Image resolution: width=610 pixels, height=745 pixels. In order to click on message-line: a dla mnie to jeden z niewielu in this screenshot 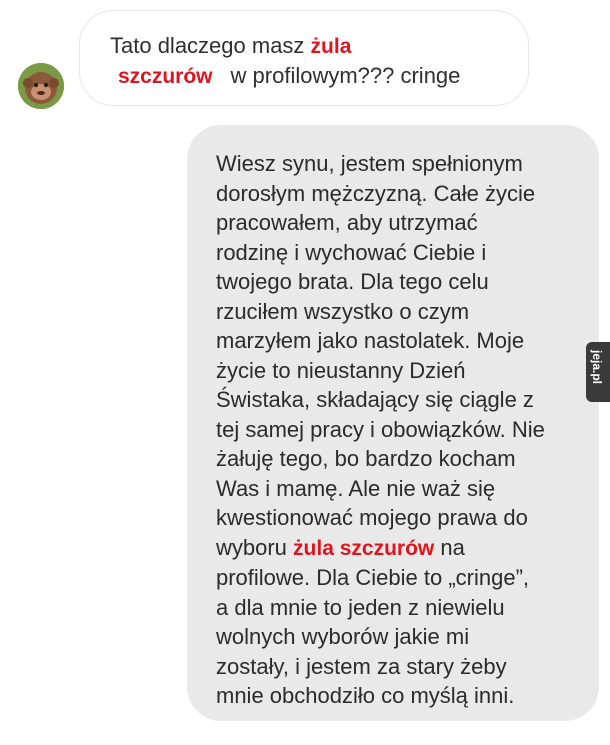, I will do `click(360, 607)`.